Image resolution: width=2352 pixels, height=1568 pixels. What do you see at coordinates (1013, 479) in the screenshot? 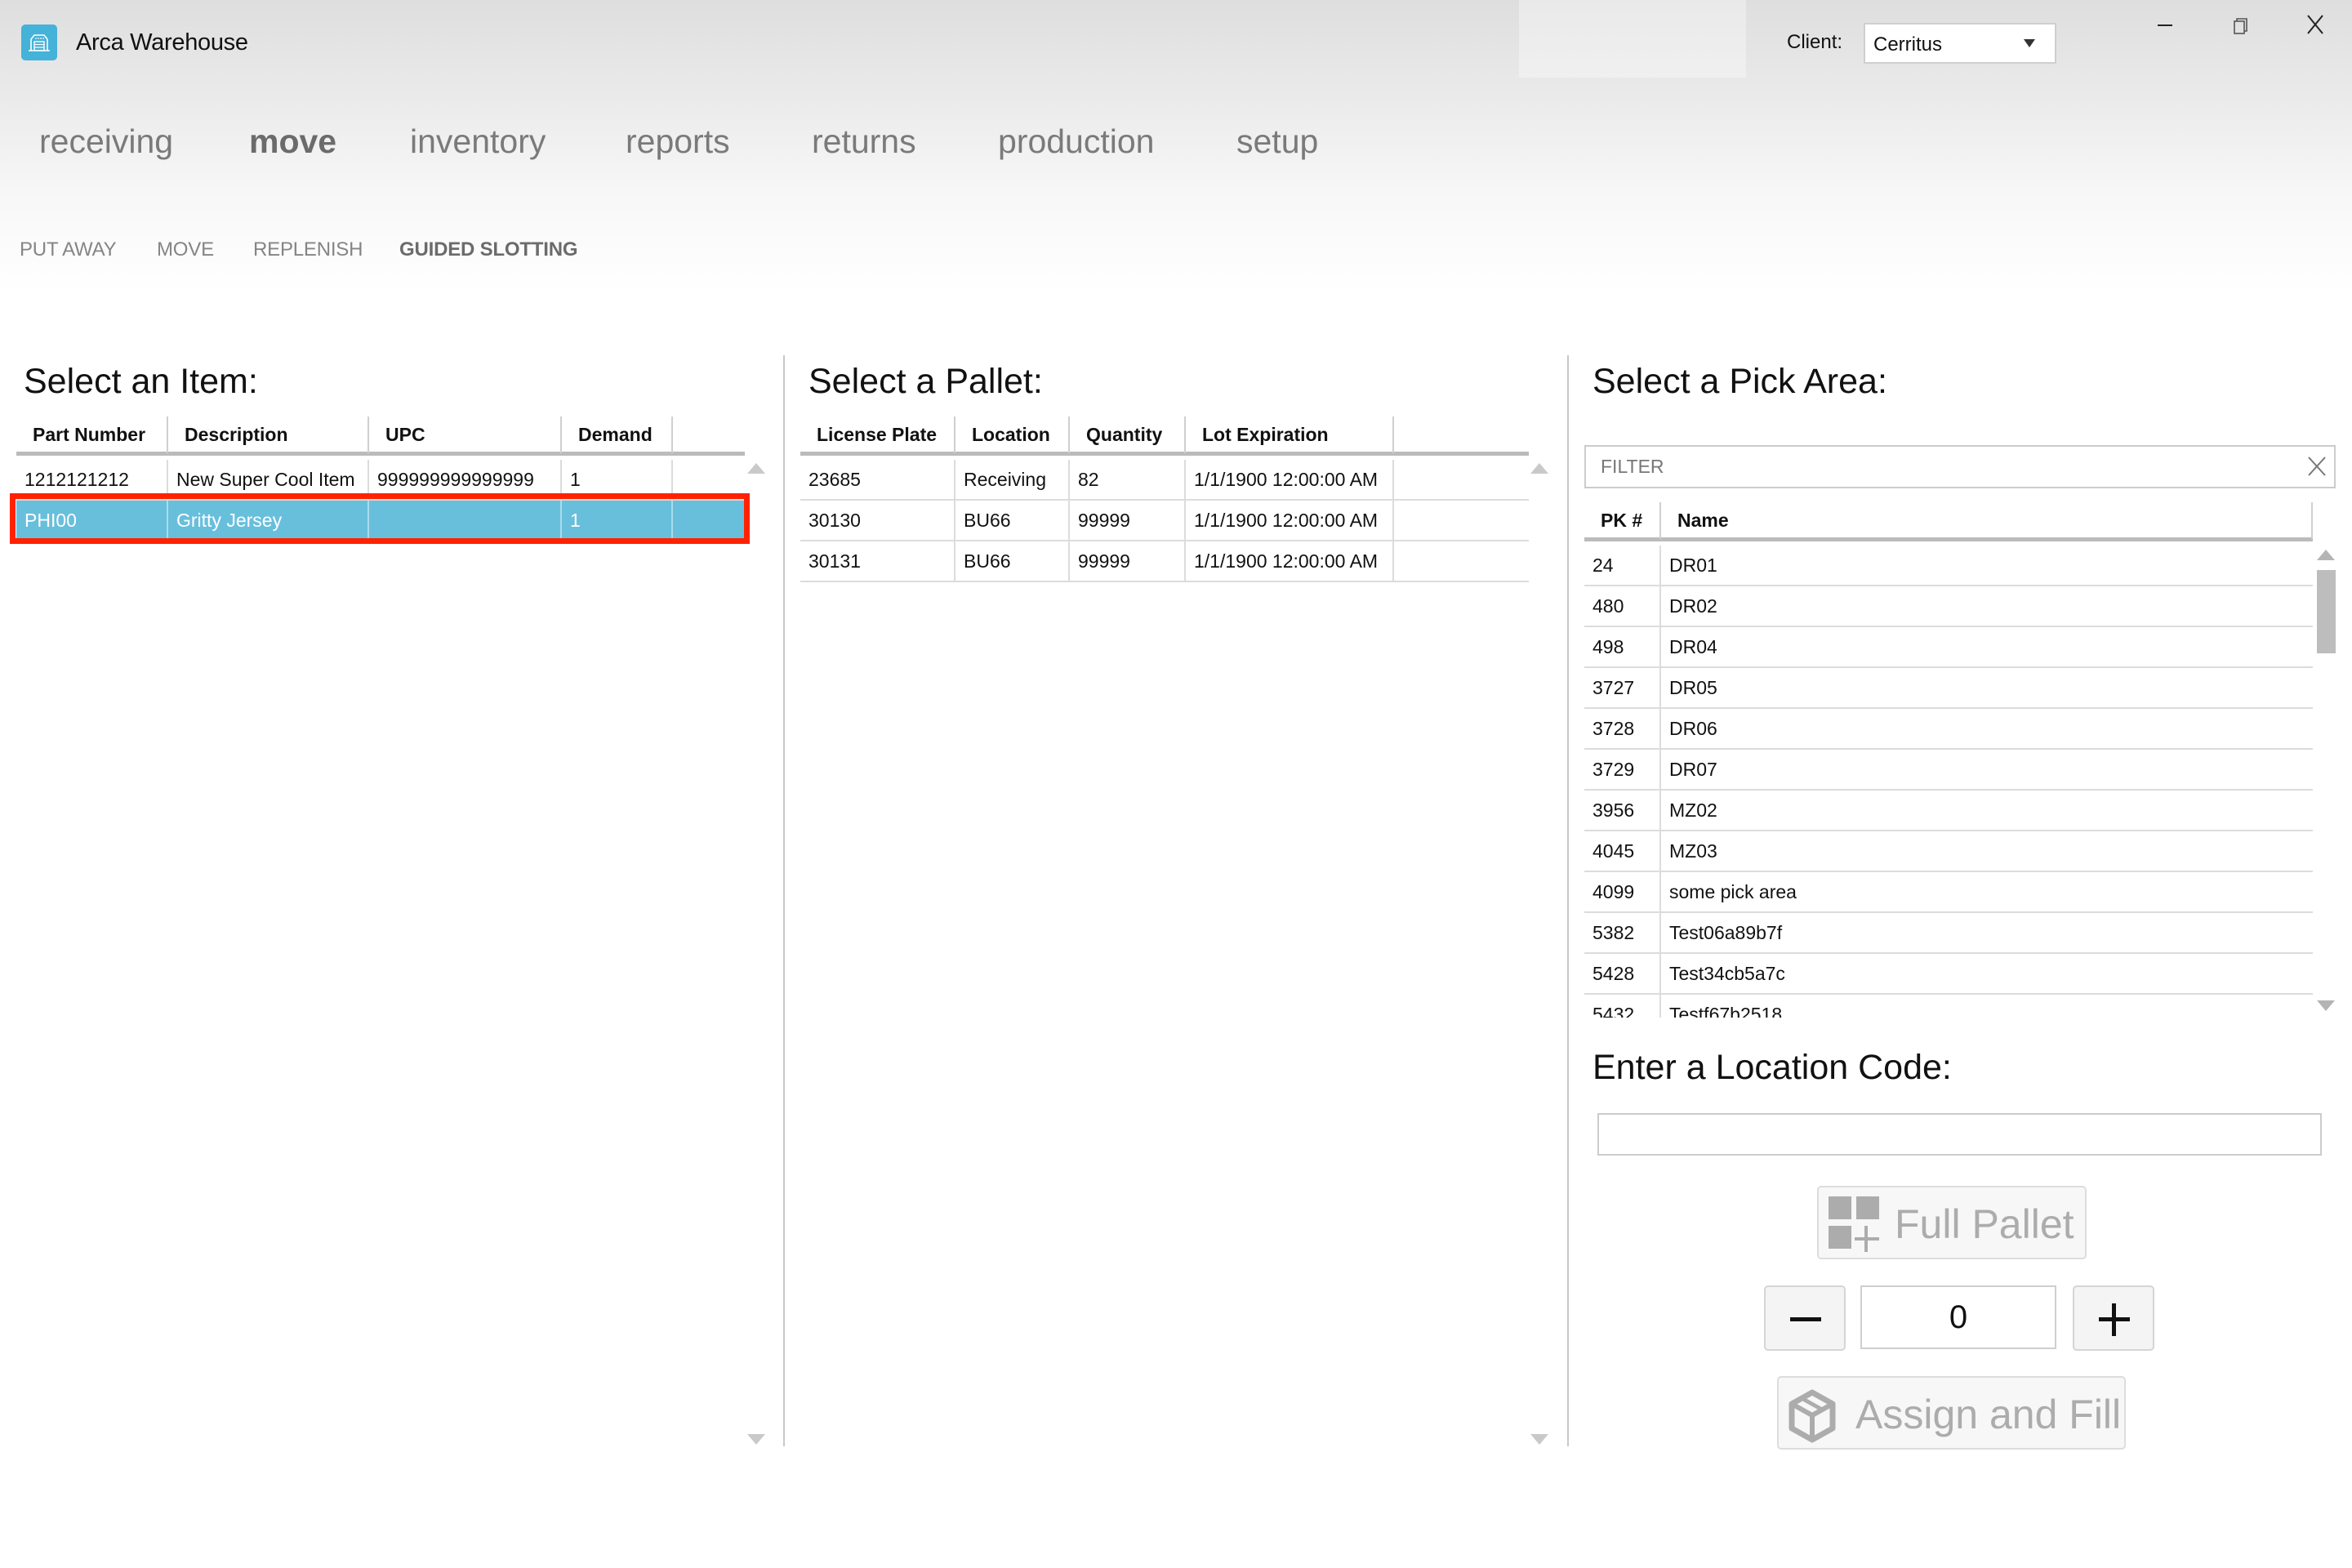
I see `cell-location: Receiving` at bounding box center [1013, 479].